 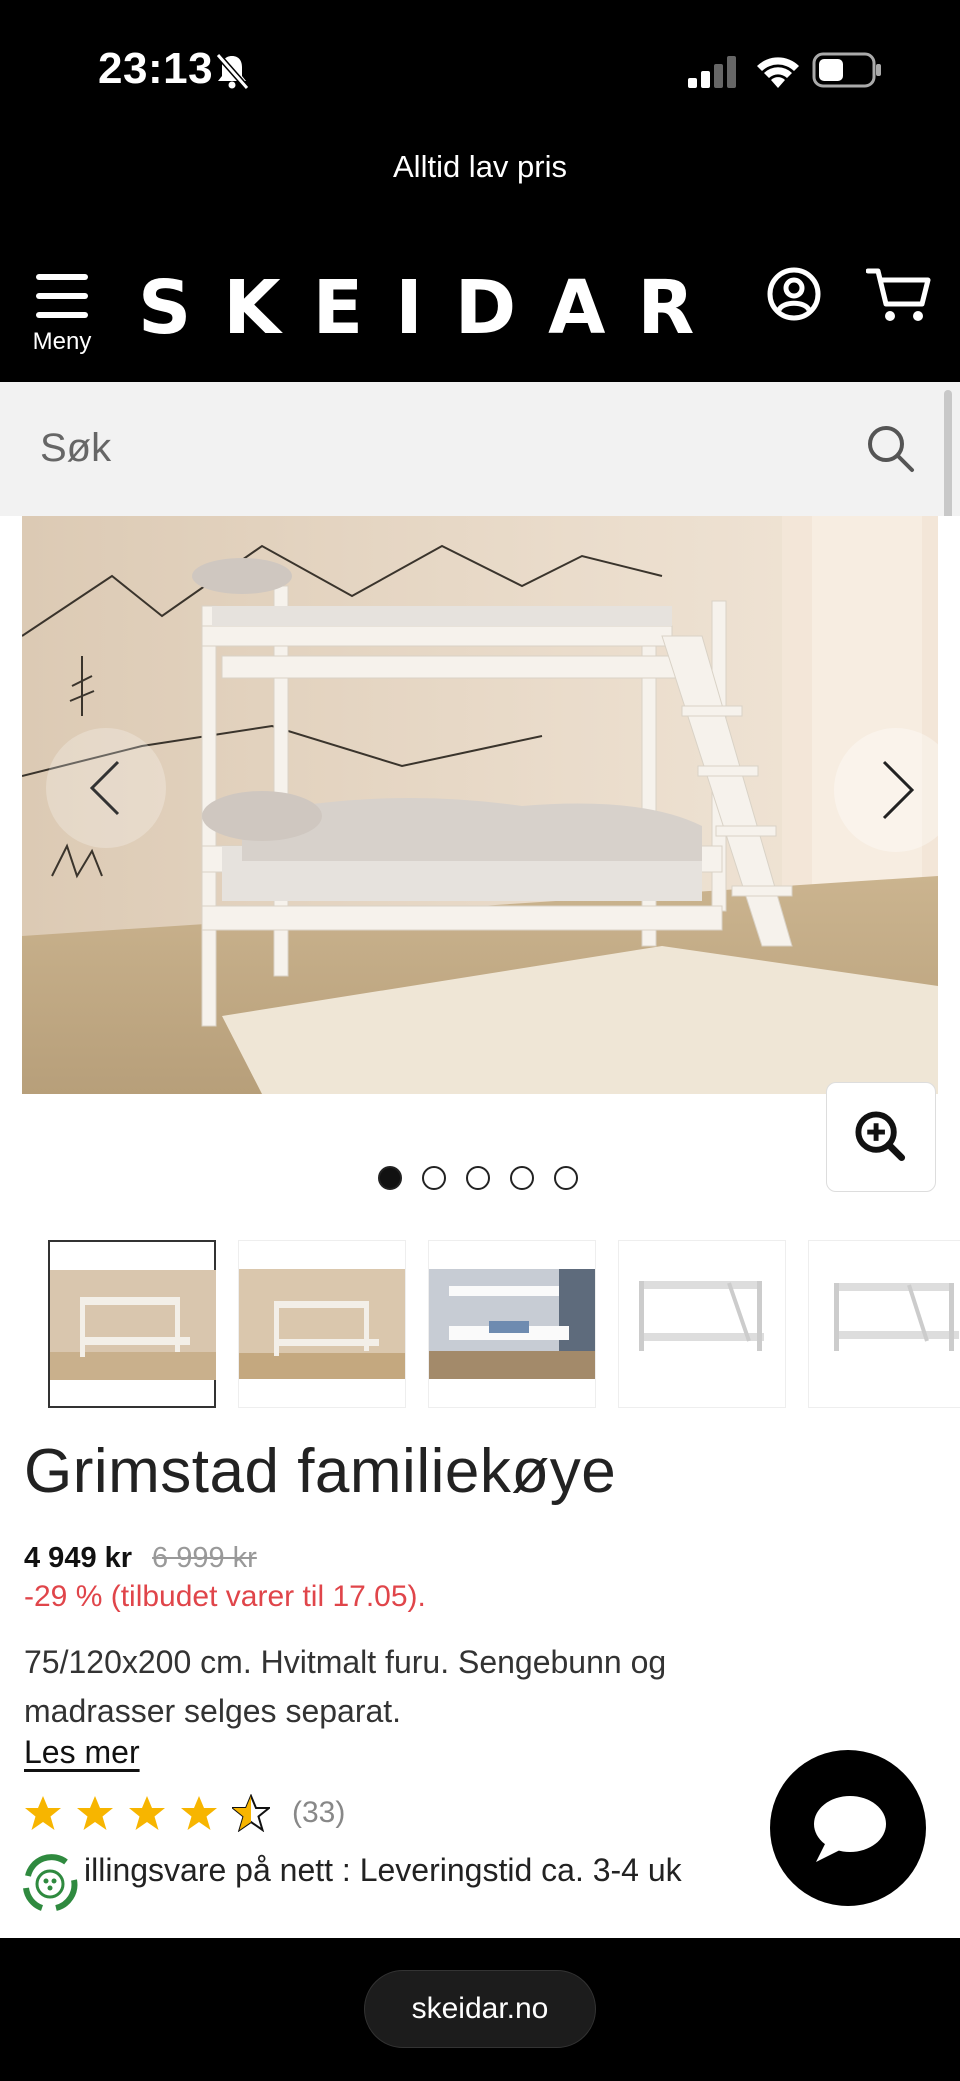 What do you see at coordinates (480, 70) in the screenshot?
I see `status-bar: 23:13` at bounding box center [480, 70].